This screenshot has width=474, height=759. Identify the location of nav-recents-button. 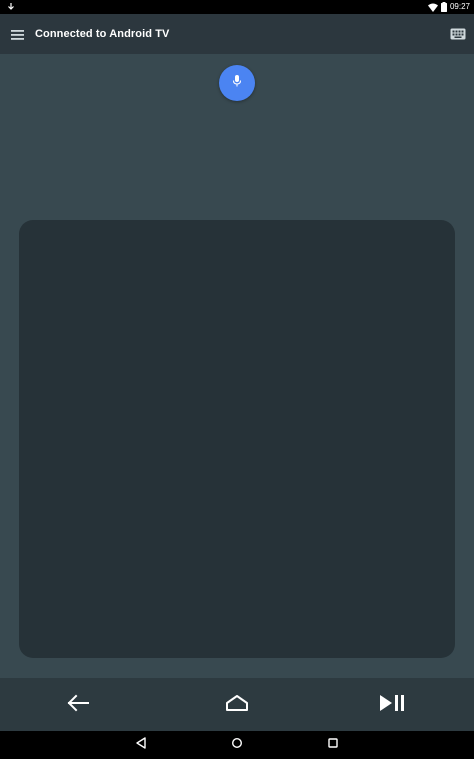
(333, 745).